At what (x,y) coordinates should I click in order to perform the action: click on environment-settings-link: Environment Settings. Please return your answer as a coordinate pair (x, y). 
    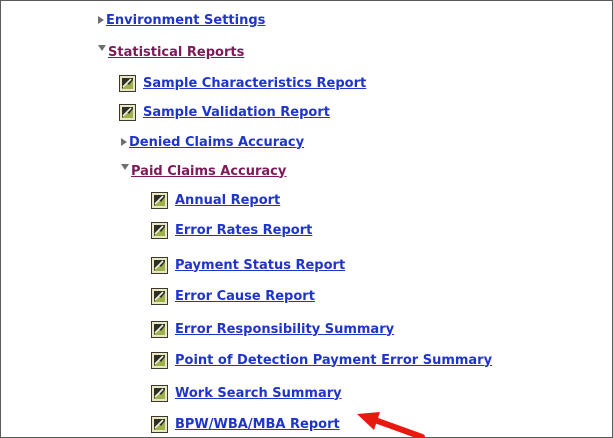
    Looking at the image, I should click on (185, 20).